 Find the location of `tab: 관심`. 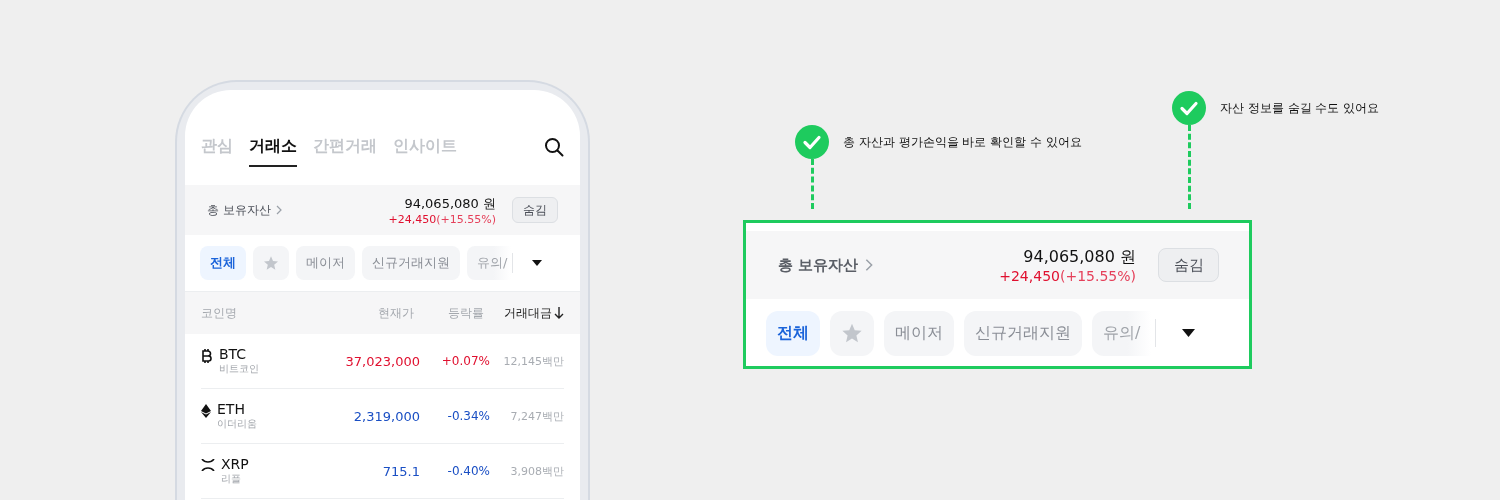

tab: 관심 is located at coordinates (217, 151).